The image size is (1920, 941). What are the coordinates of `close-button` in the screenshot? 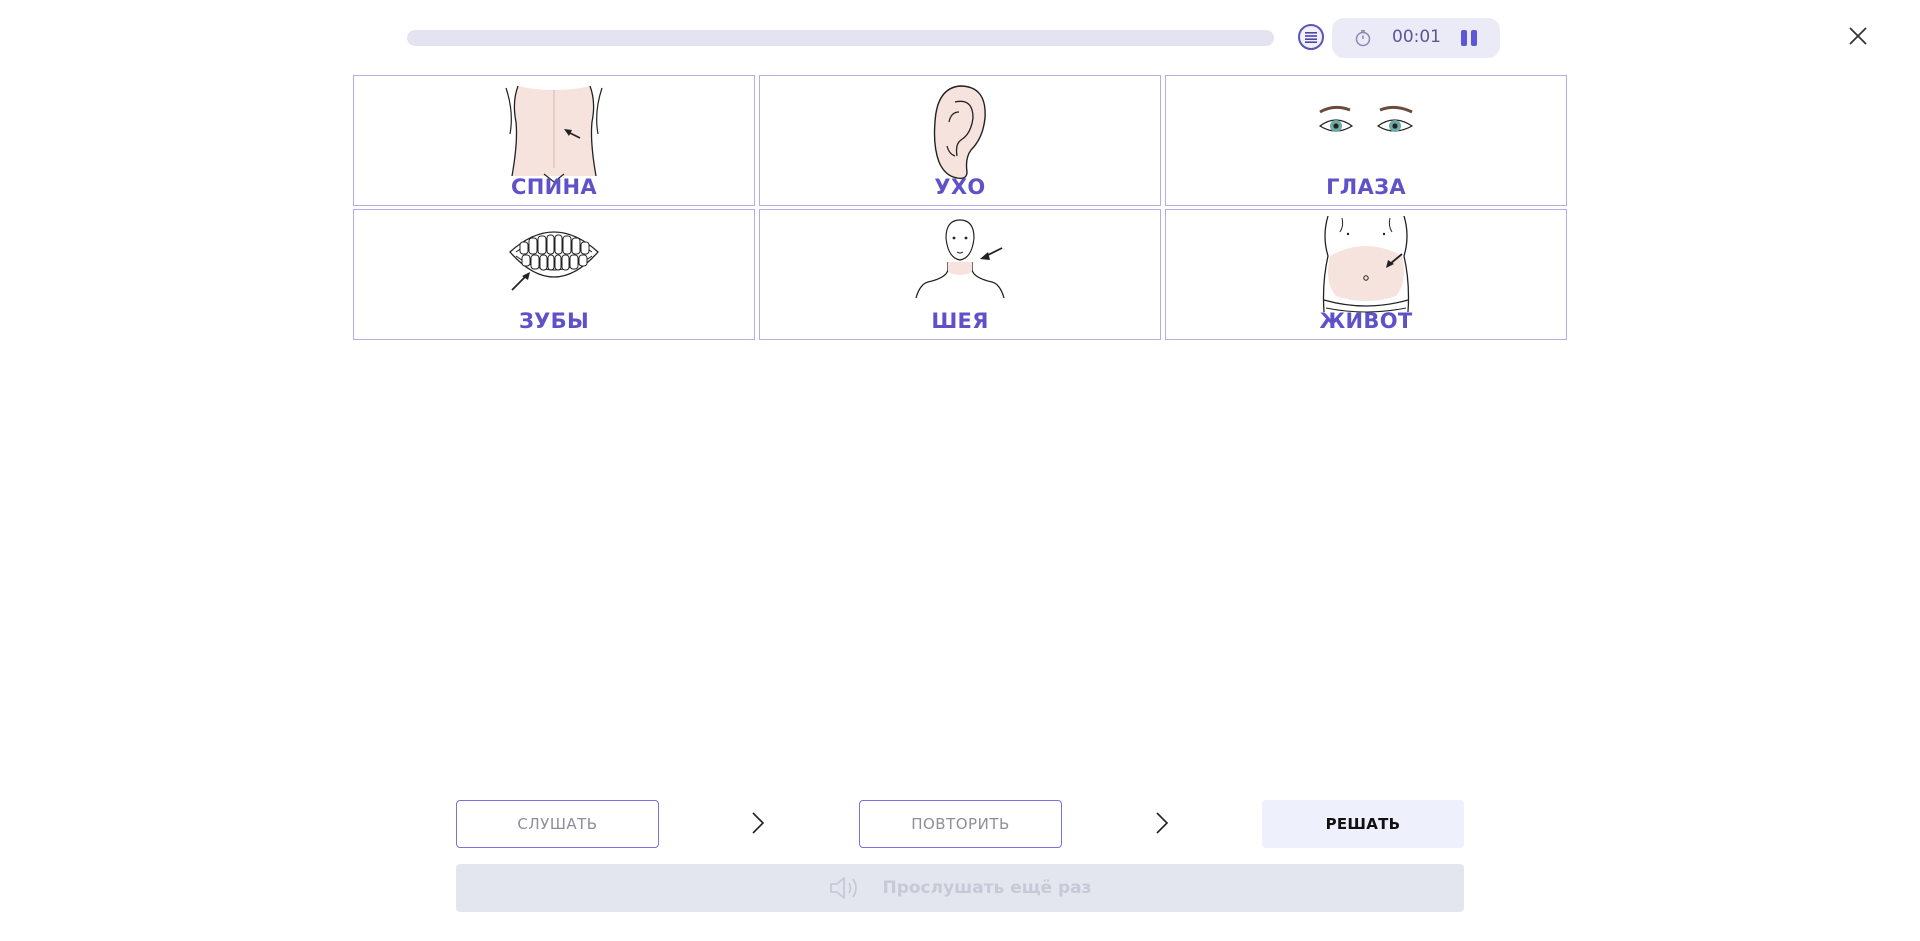 It's located at (1858, 36).